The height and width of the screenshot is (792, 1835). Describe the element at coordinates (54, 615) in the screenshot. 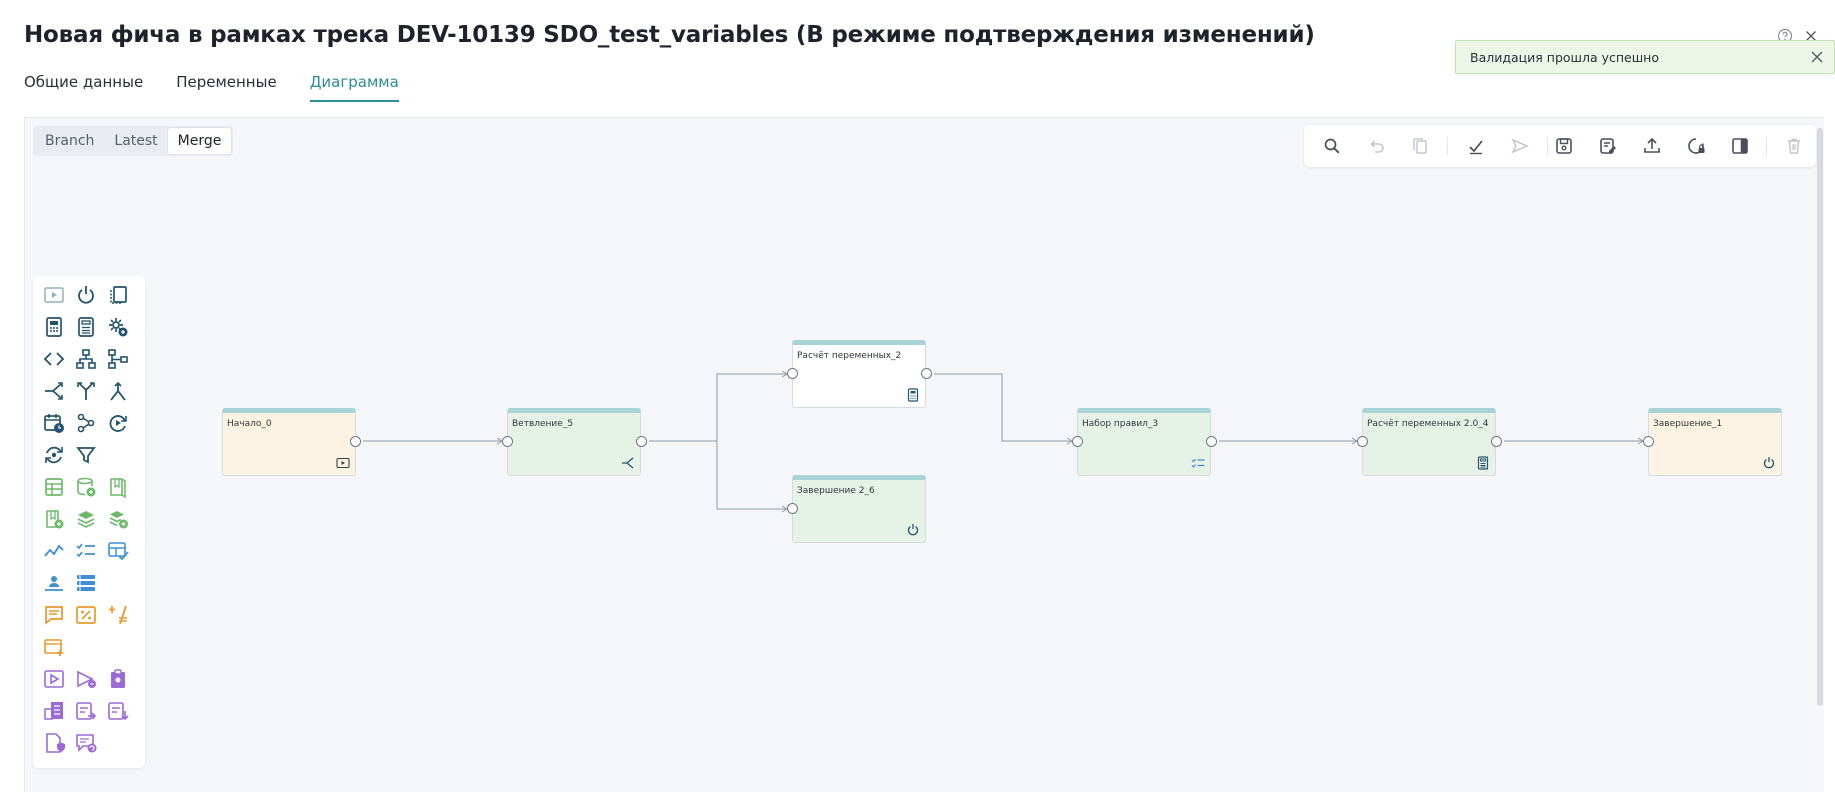

I see `comment-icon` at that location.